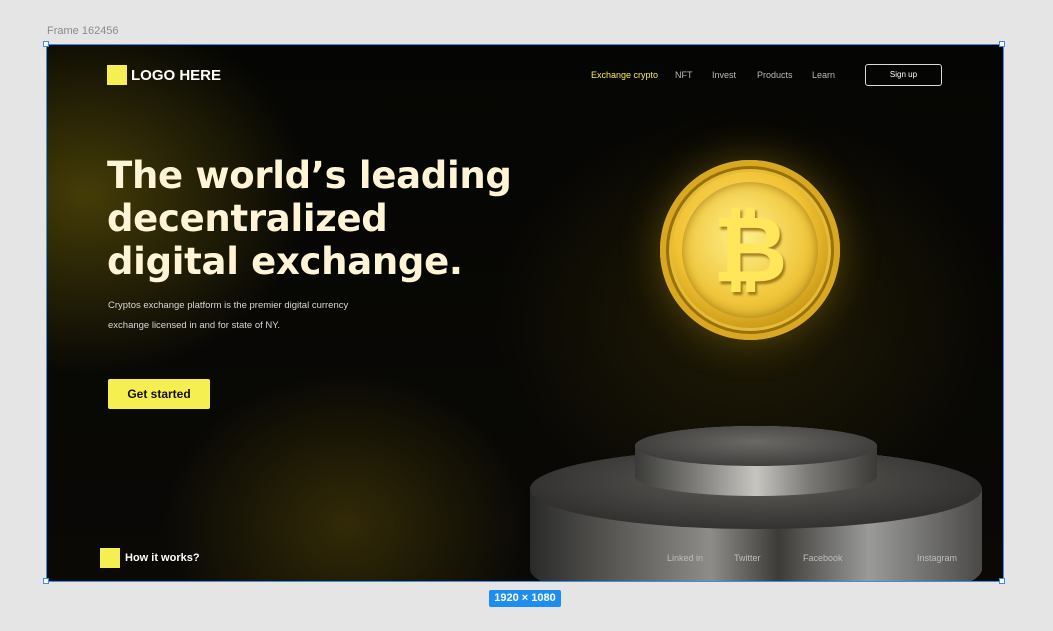  Describe the element at coordinates (685, 558) in the screenshot. I see `social-link-linkedin: Linked in` at that location.